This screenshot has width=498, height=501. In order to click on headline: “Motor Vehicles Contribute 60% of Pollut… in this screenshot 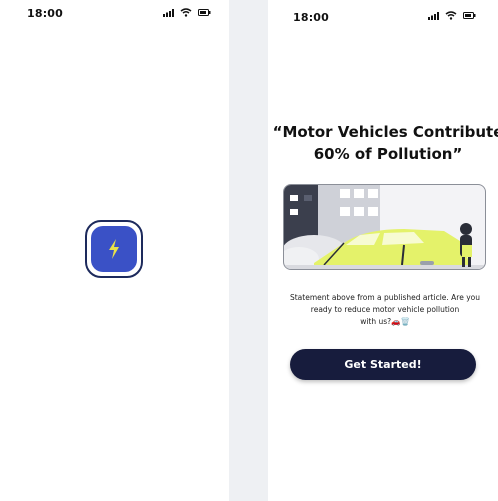, I will do `click(383, 143)`.